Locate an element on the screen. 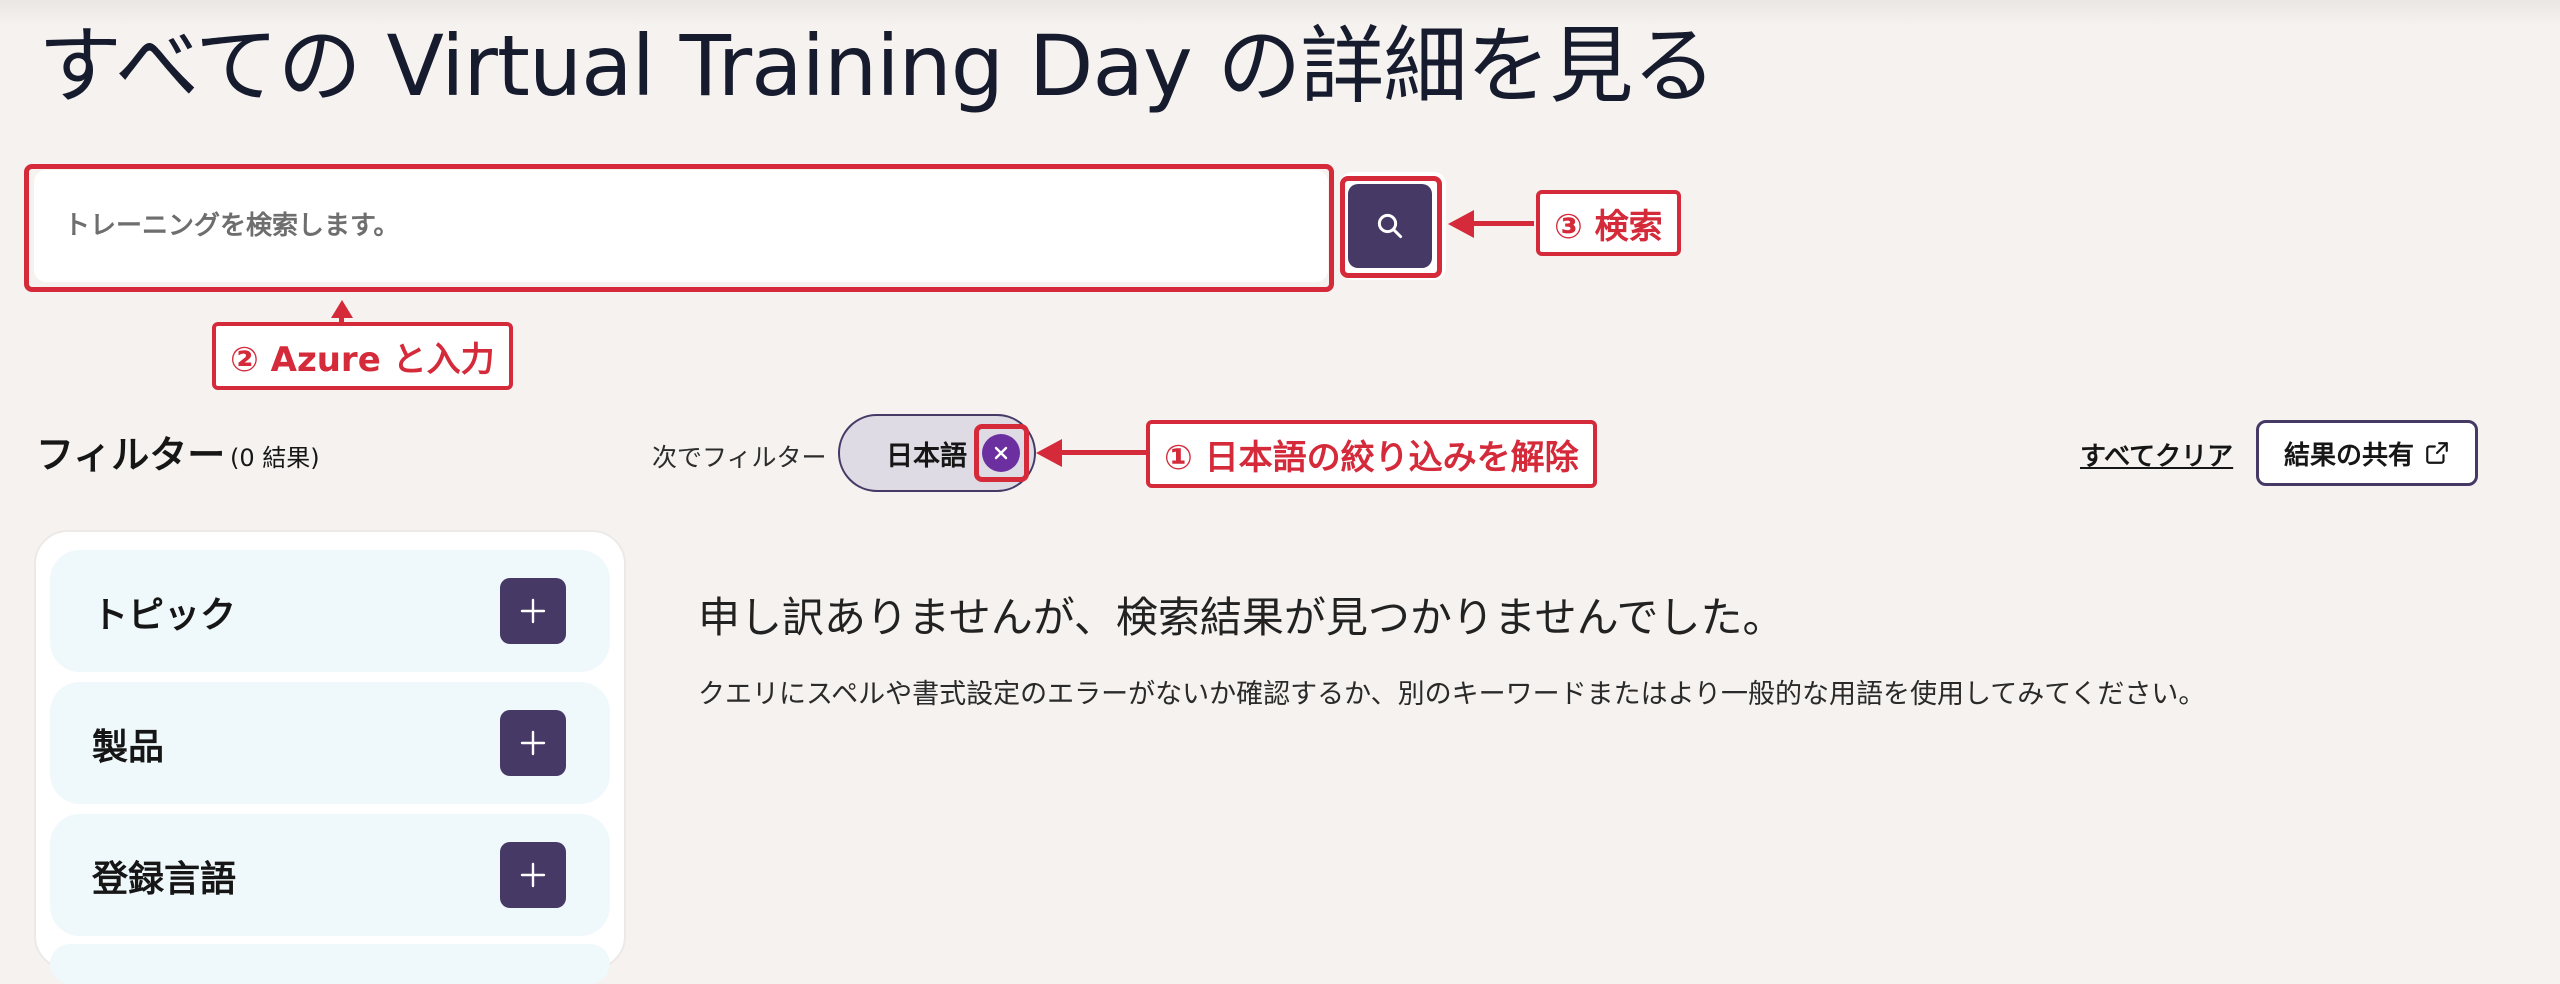  share-button-label: 結果の共有 is located at coordinates (2348, 455).